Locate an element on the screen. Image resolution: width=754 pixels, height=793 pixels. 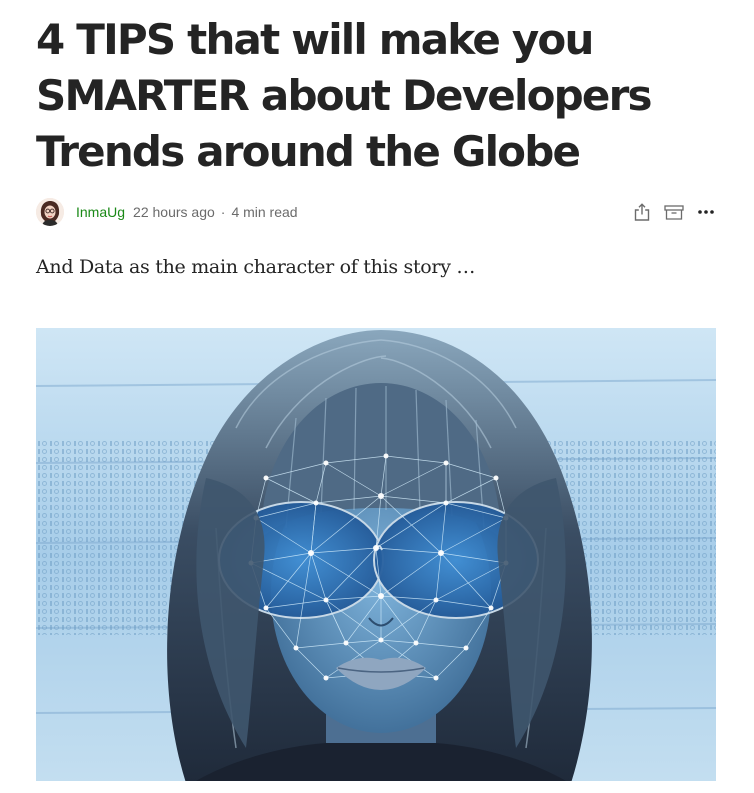
archive-icon is located at coordinates (674, 212).